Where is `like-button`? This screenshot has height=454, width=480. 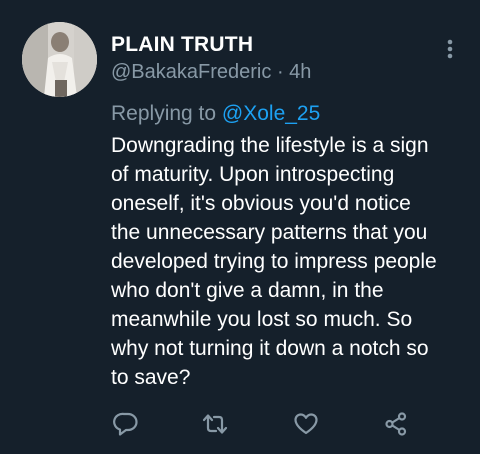 like-button is located at coordinates (306, 424).